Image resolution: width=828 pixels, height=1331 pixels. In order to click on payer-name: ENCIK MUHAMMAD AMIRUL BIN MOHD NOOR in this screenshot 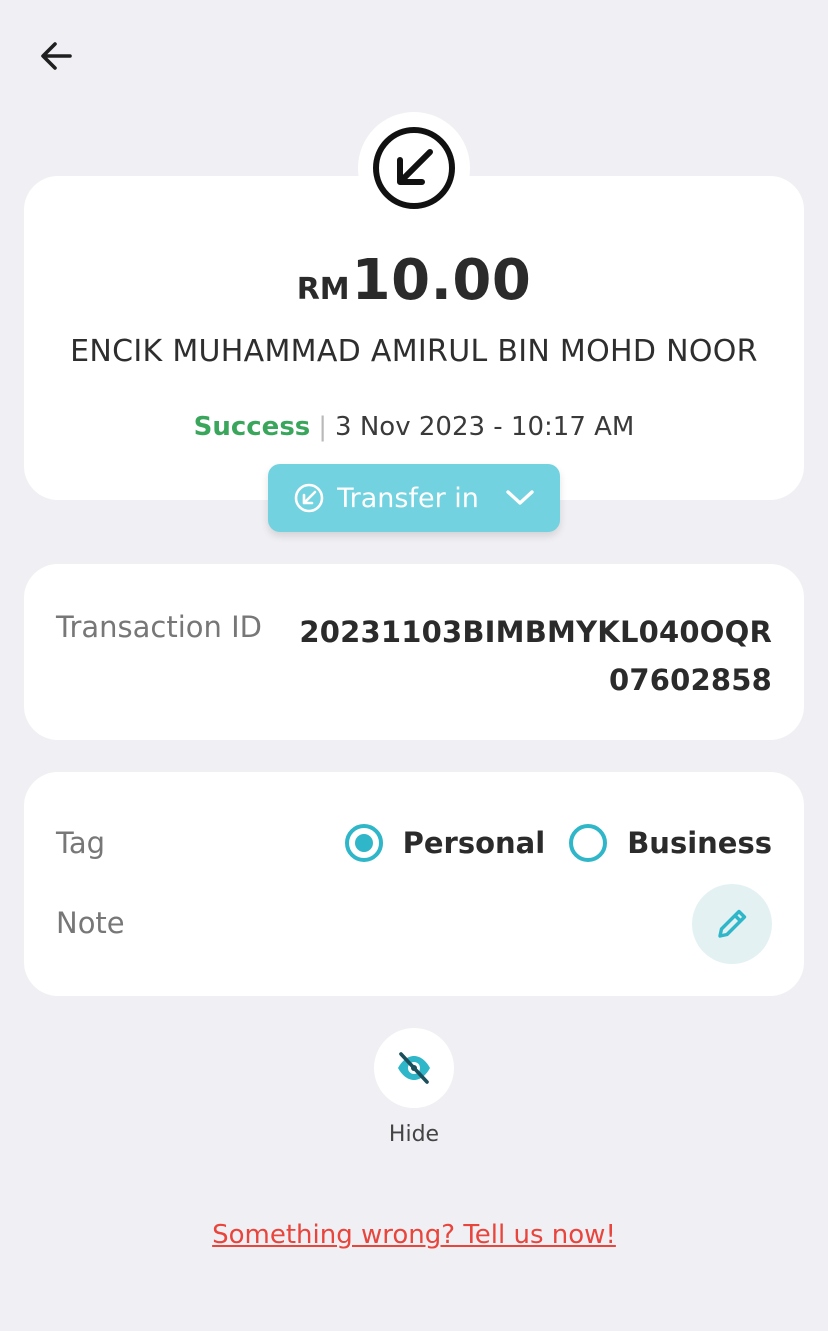, I will do `click(414, 351)`.